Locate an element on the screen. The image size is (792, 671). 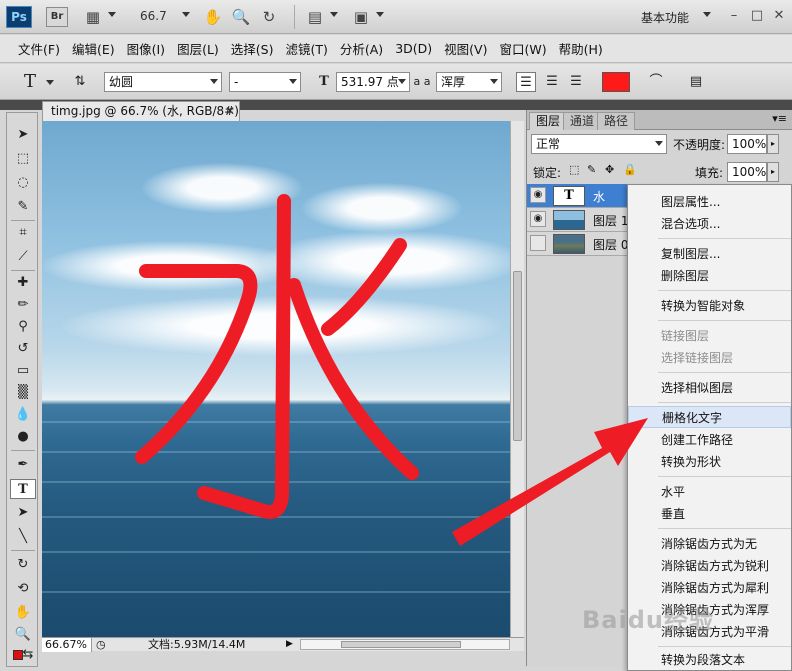
tool-preset-text-icon: T is located at coordinates (30, 82).